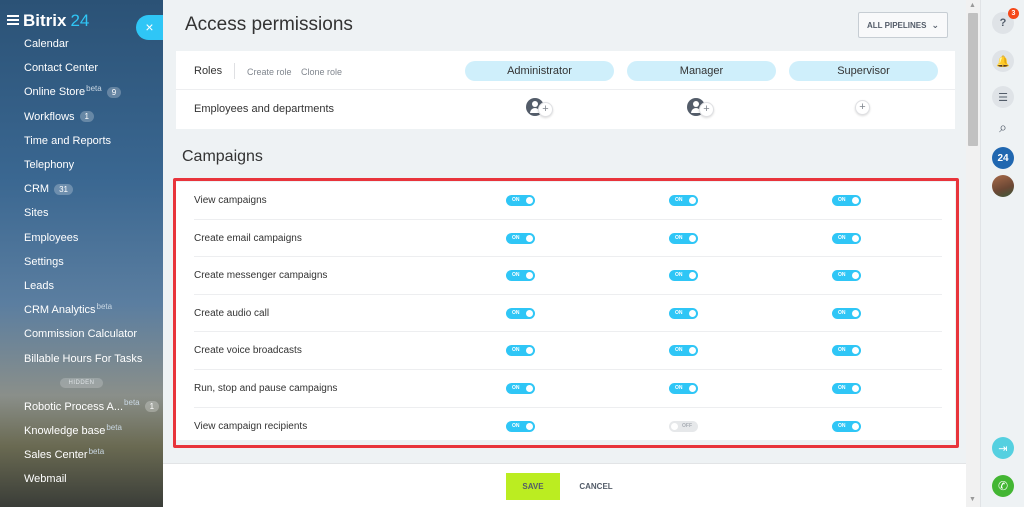  Describe the element at coordinates (49, 165) in the screenshot. I see `sidebar-item-label: Telephony` at that location.